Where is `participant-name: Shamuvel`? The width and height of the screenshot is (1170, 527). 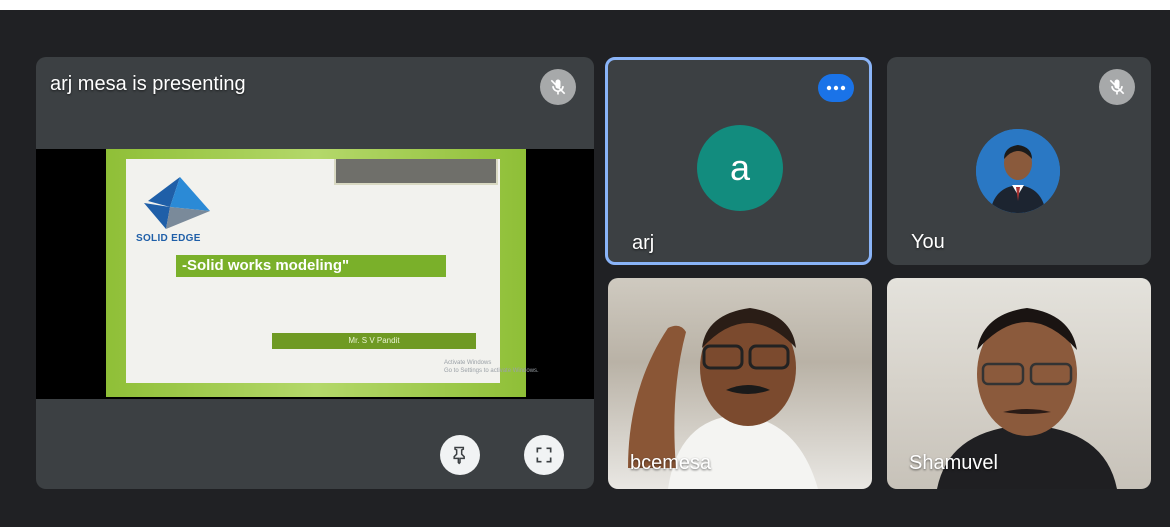 participant-name: Shamuvel is located at coordinates (953, 463).